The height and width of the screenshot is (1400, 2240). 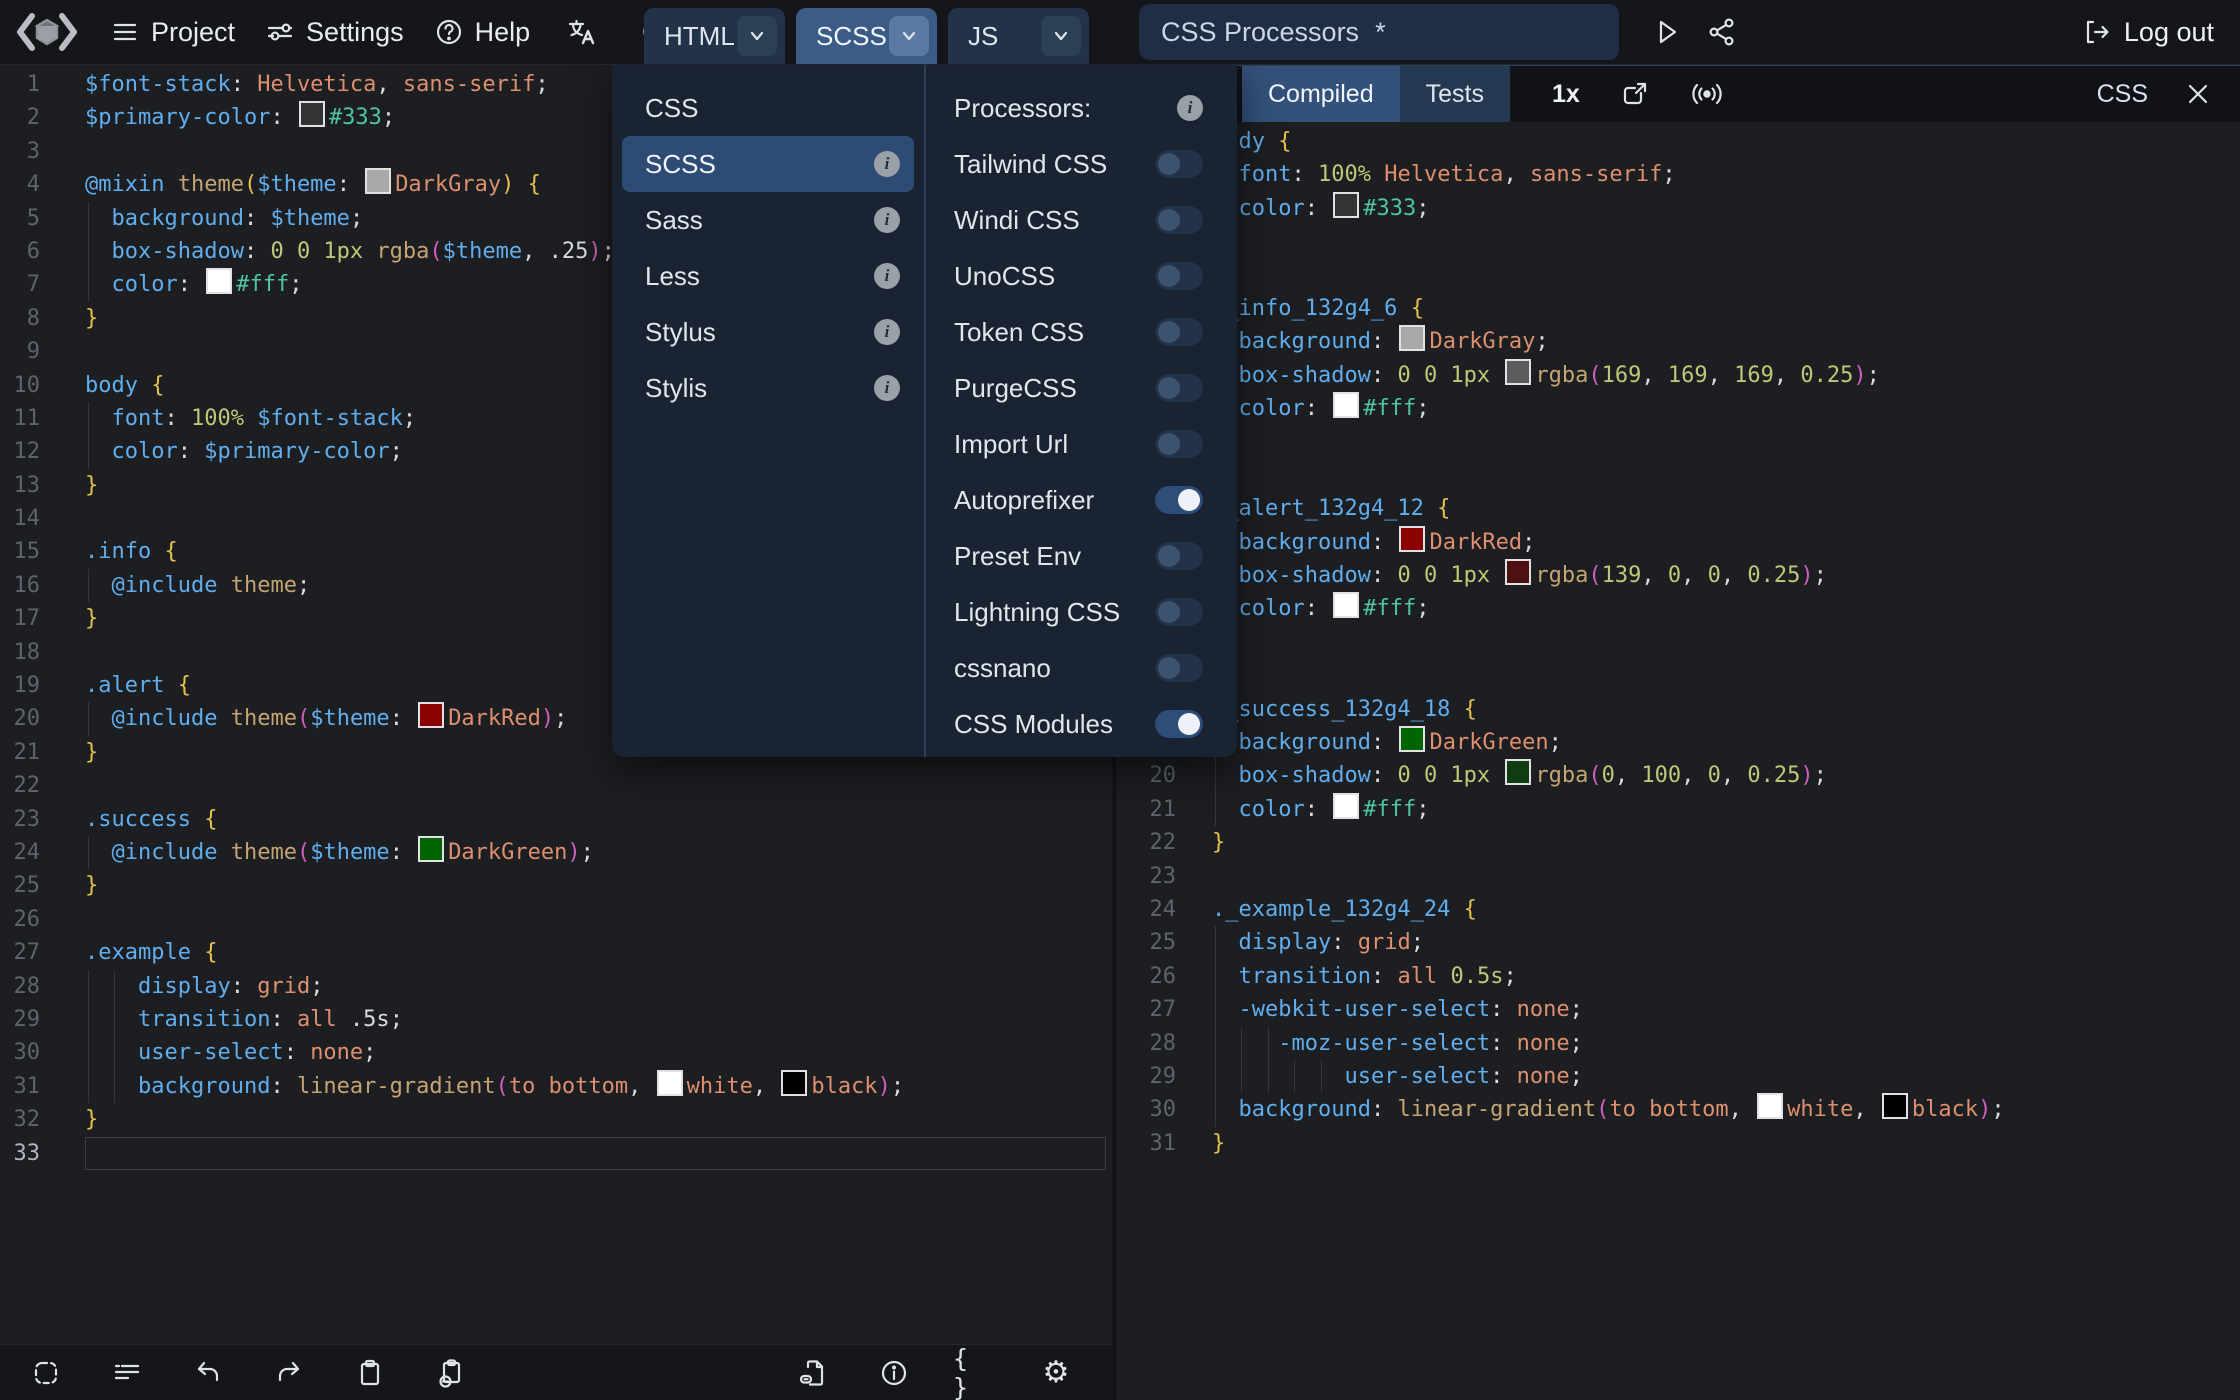 I want to click on code-line: 31}, so click(x=1678, y=1143).